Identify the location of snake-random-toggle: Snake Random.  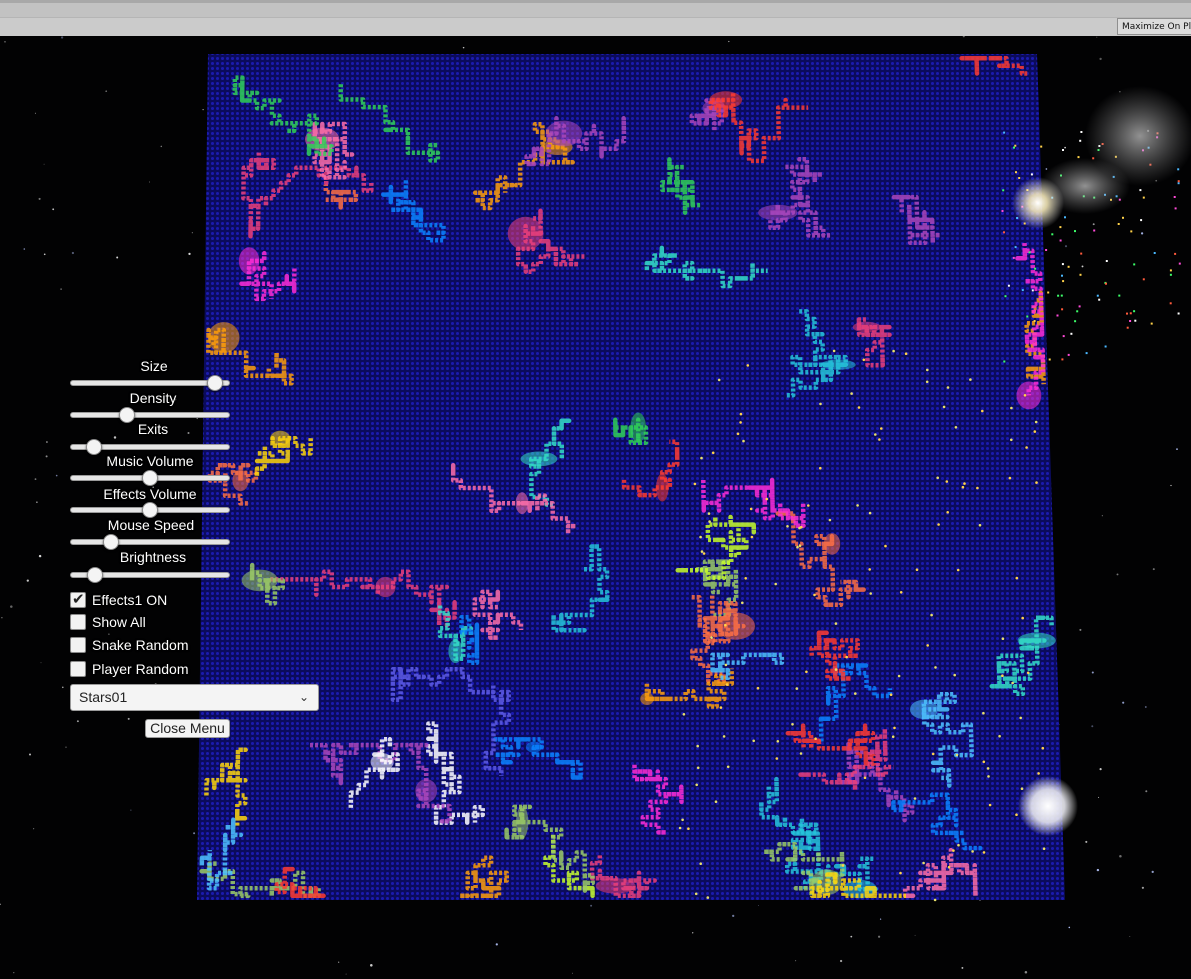
(129, 645).